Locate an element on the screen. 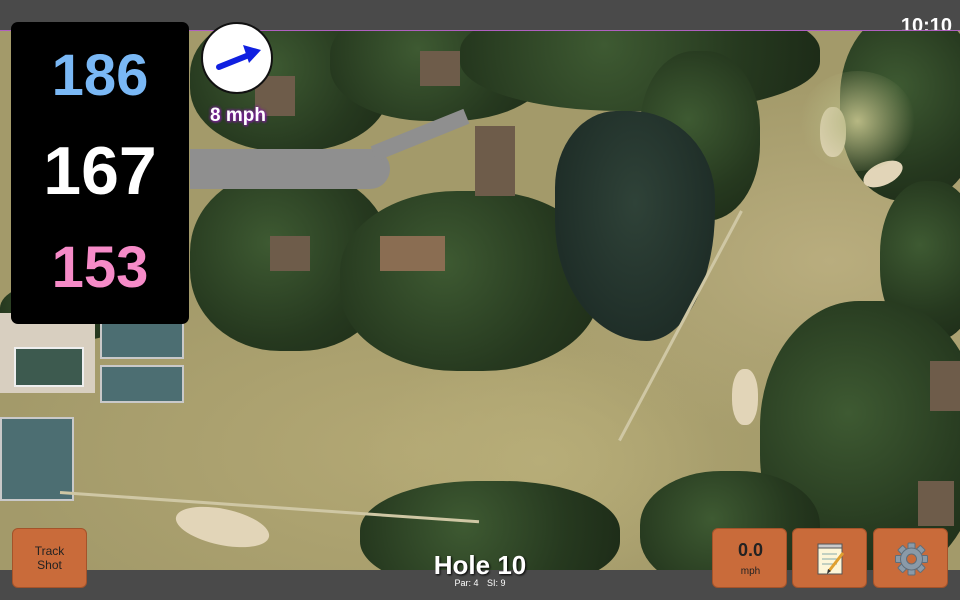 Image resolution: width=960 pixels, height=600 pixels. hole-par: Par: 4 is located at coordinates (466, 583).